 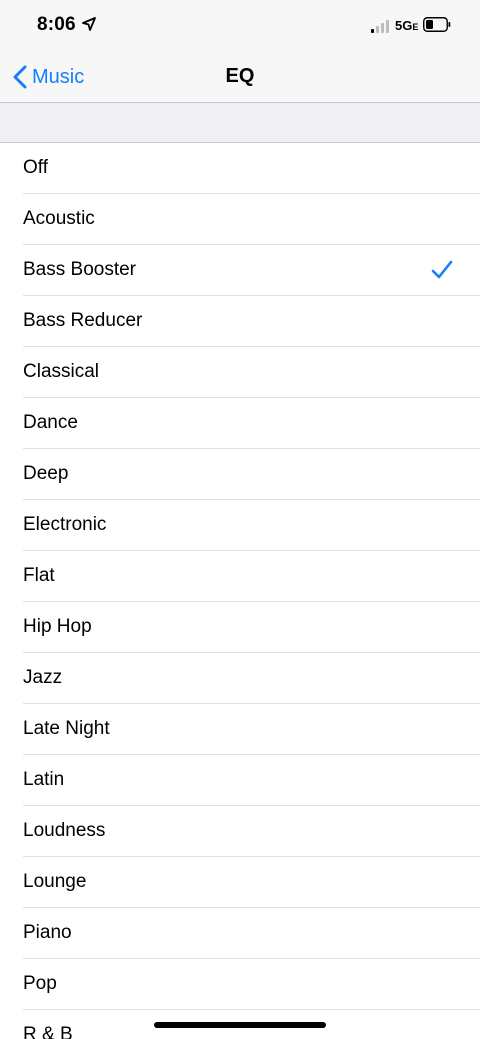 I want to click on eq-preset-item: Jazz, so click(x=240, y=678).